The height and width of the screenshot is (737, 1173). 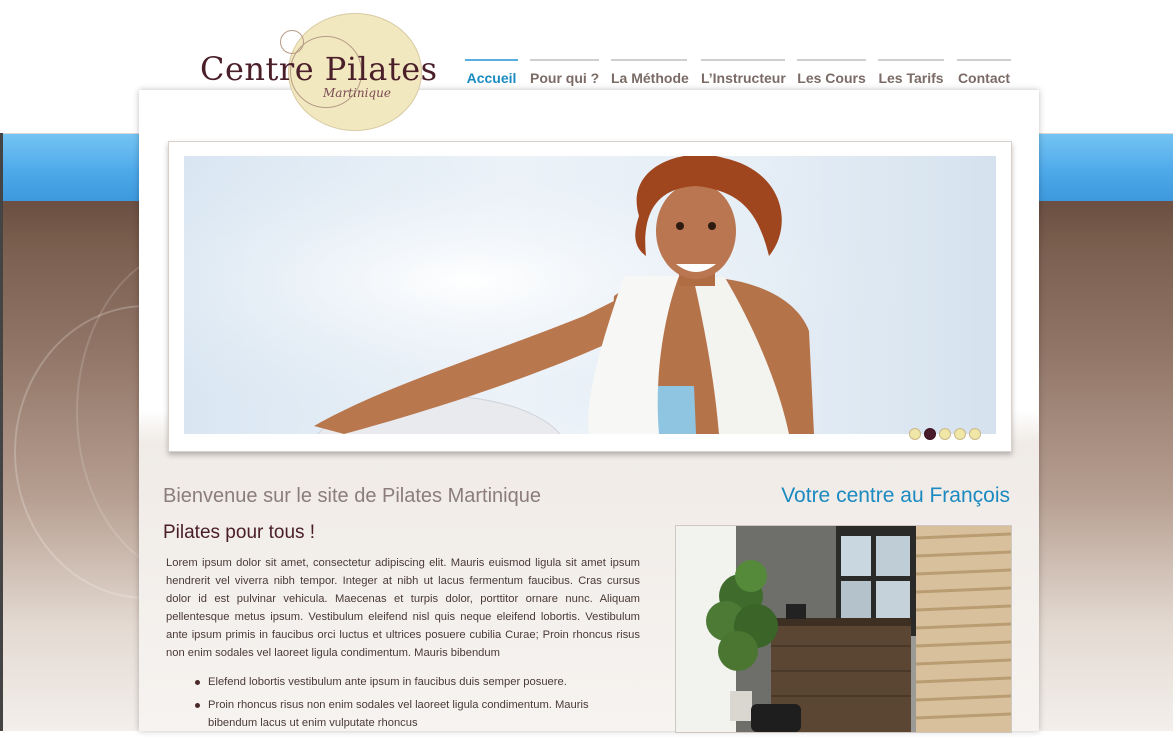 I want to click on section-heading: Pilates pour tous !, so click(x=239, y=532).